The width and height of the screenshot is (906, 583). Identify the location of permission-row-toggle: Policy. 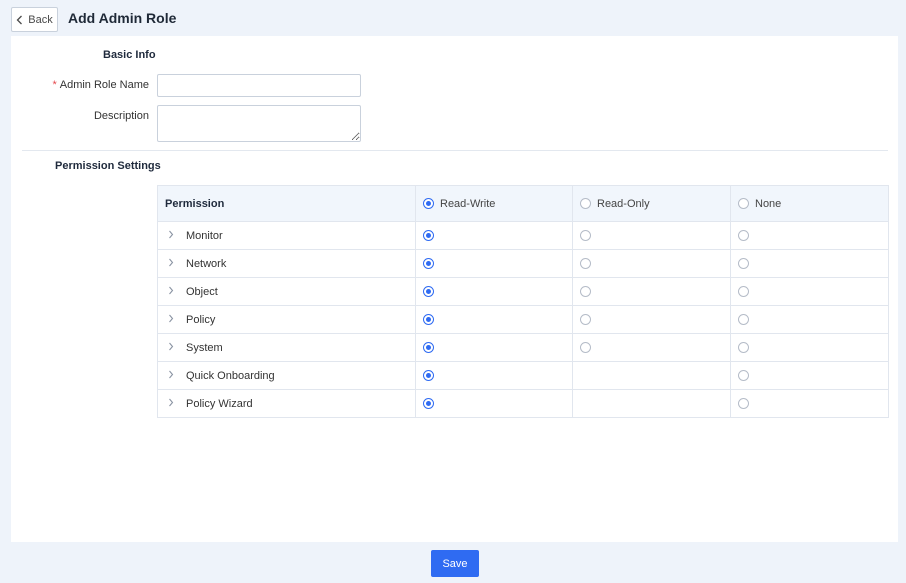
(286, 320).